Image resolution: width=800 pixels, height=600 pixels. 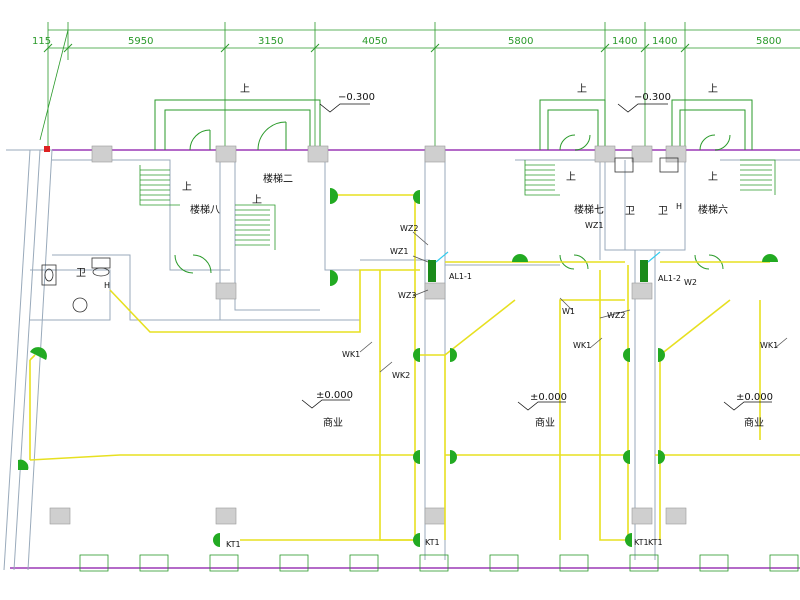 What do you see at coordinates (690, 282) in the screenshot?
I see `circuit-w2: W2` at bounding box center [690, 282].